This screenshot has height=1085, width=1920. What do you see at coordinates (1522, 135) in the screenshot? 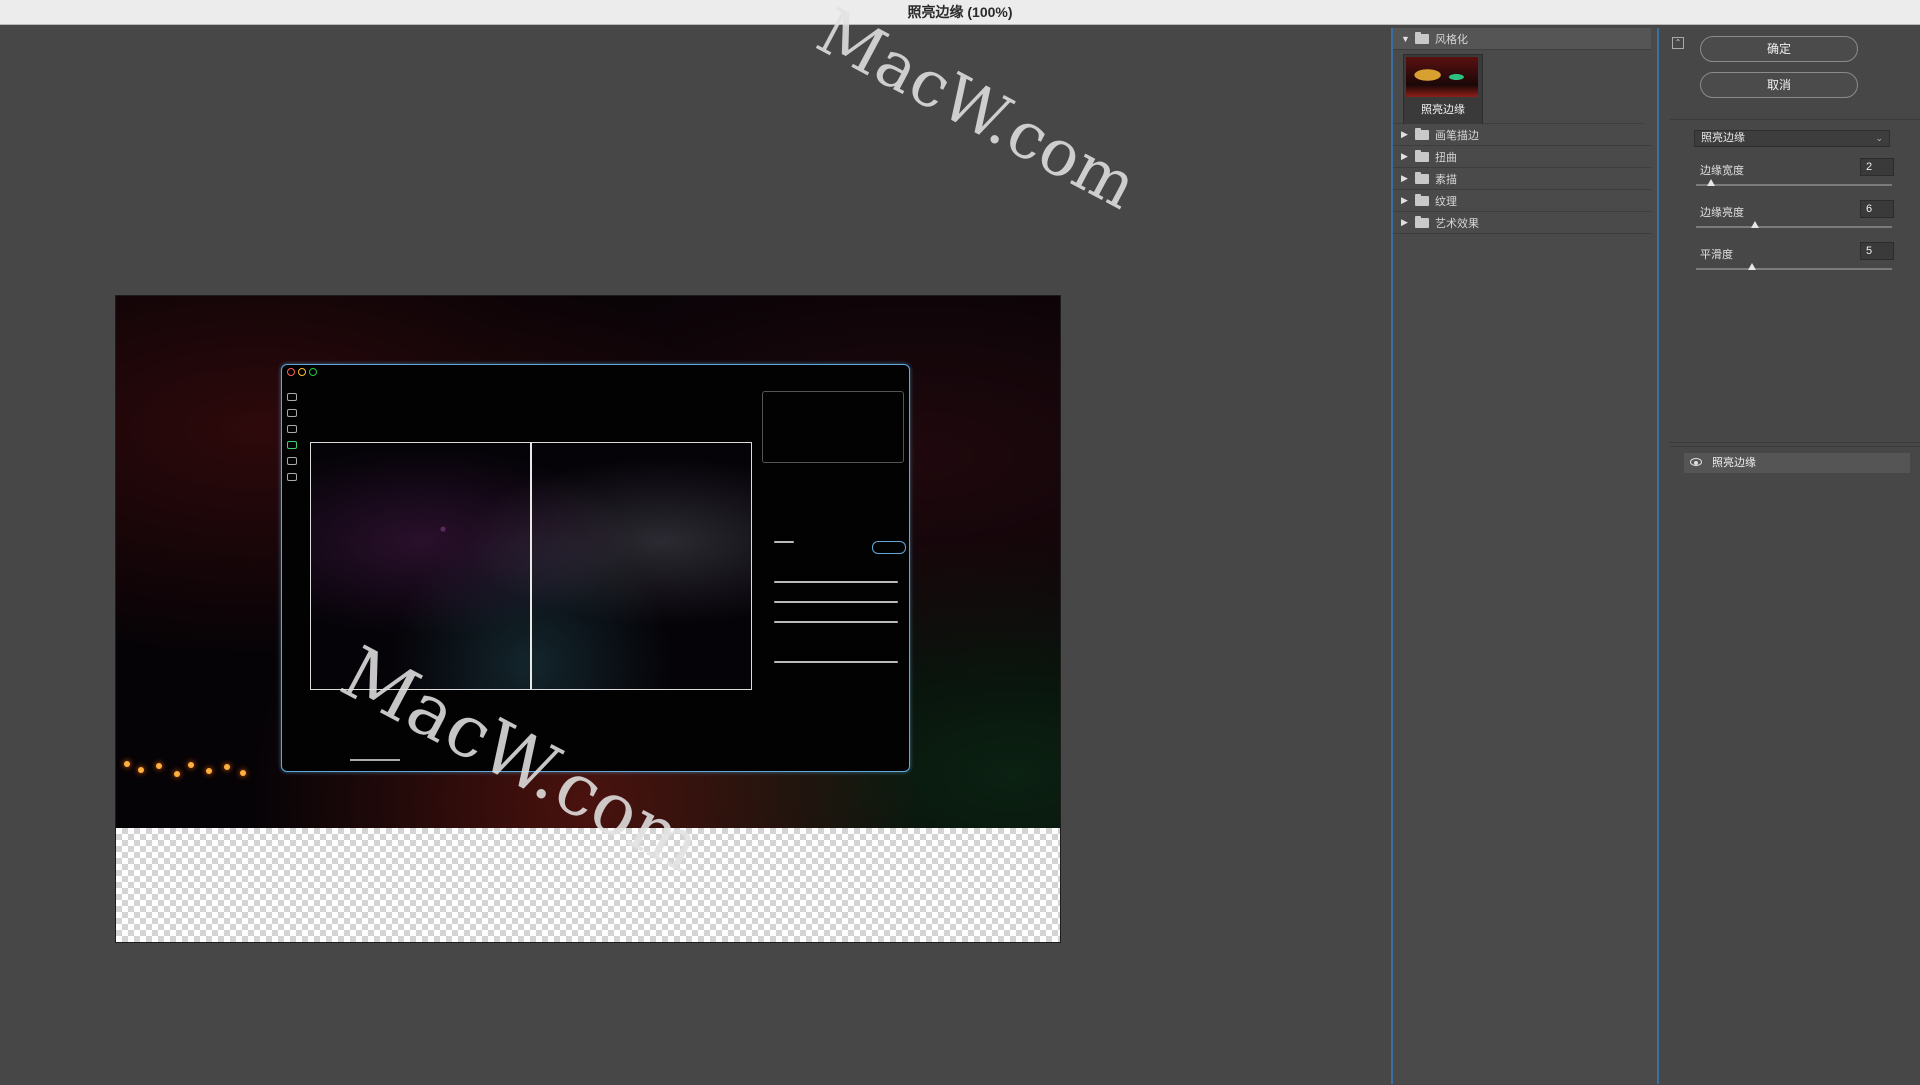
I see `category-brush-strokes: ▶ 画笔描边` at bounding box center [1522, 135].